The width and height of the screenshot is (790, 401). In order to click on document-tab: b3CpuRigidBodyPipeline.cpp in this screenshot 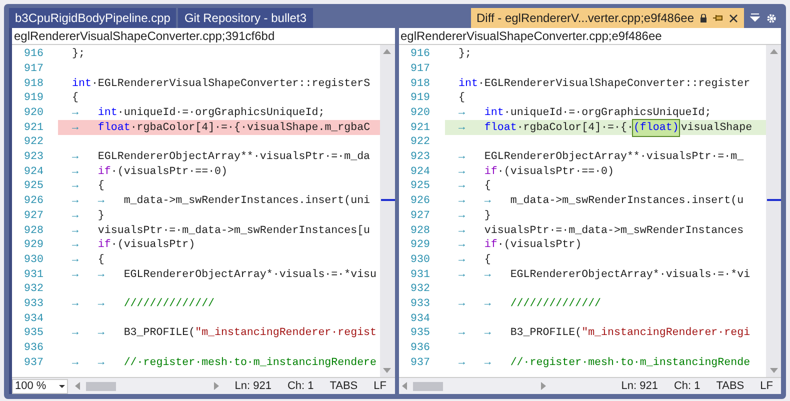, I will do `click(92, 18)`.